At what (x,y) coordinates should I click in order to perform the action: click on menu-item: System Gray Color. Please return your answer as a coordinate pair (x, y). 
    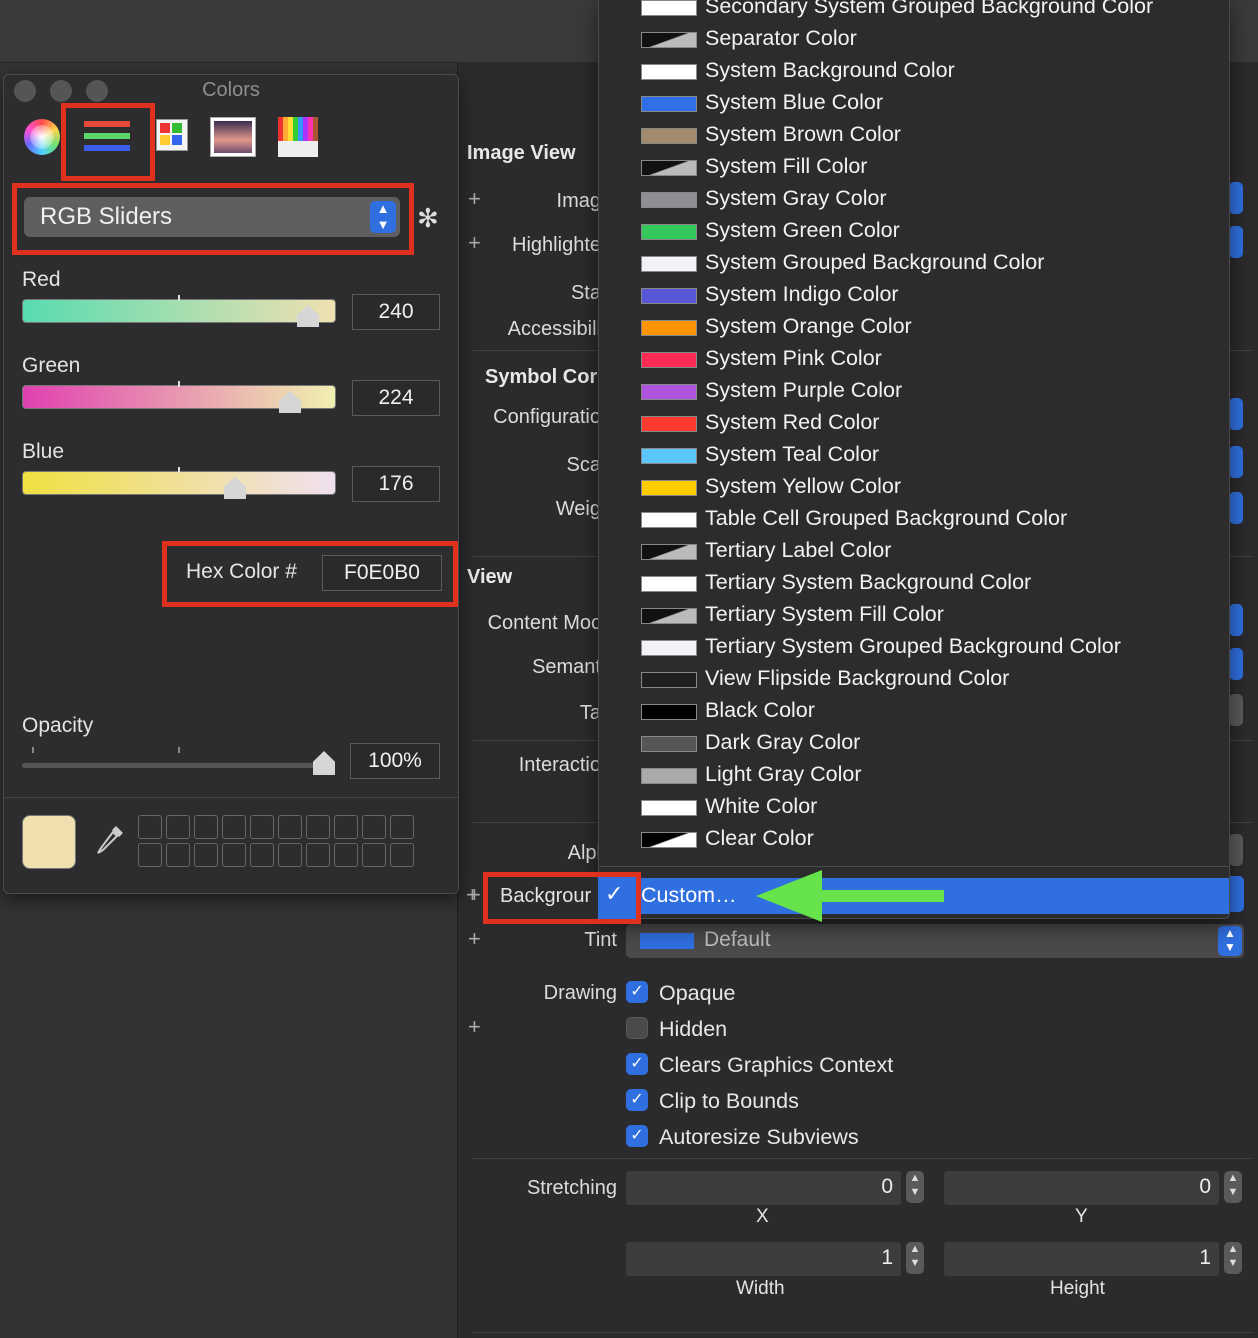
    Looking at the image, I should click on (914, 200).